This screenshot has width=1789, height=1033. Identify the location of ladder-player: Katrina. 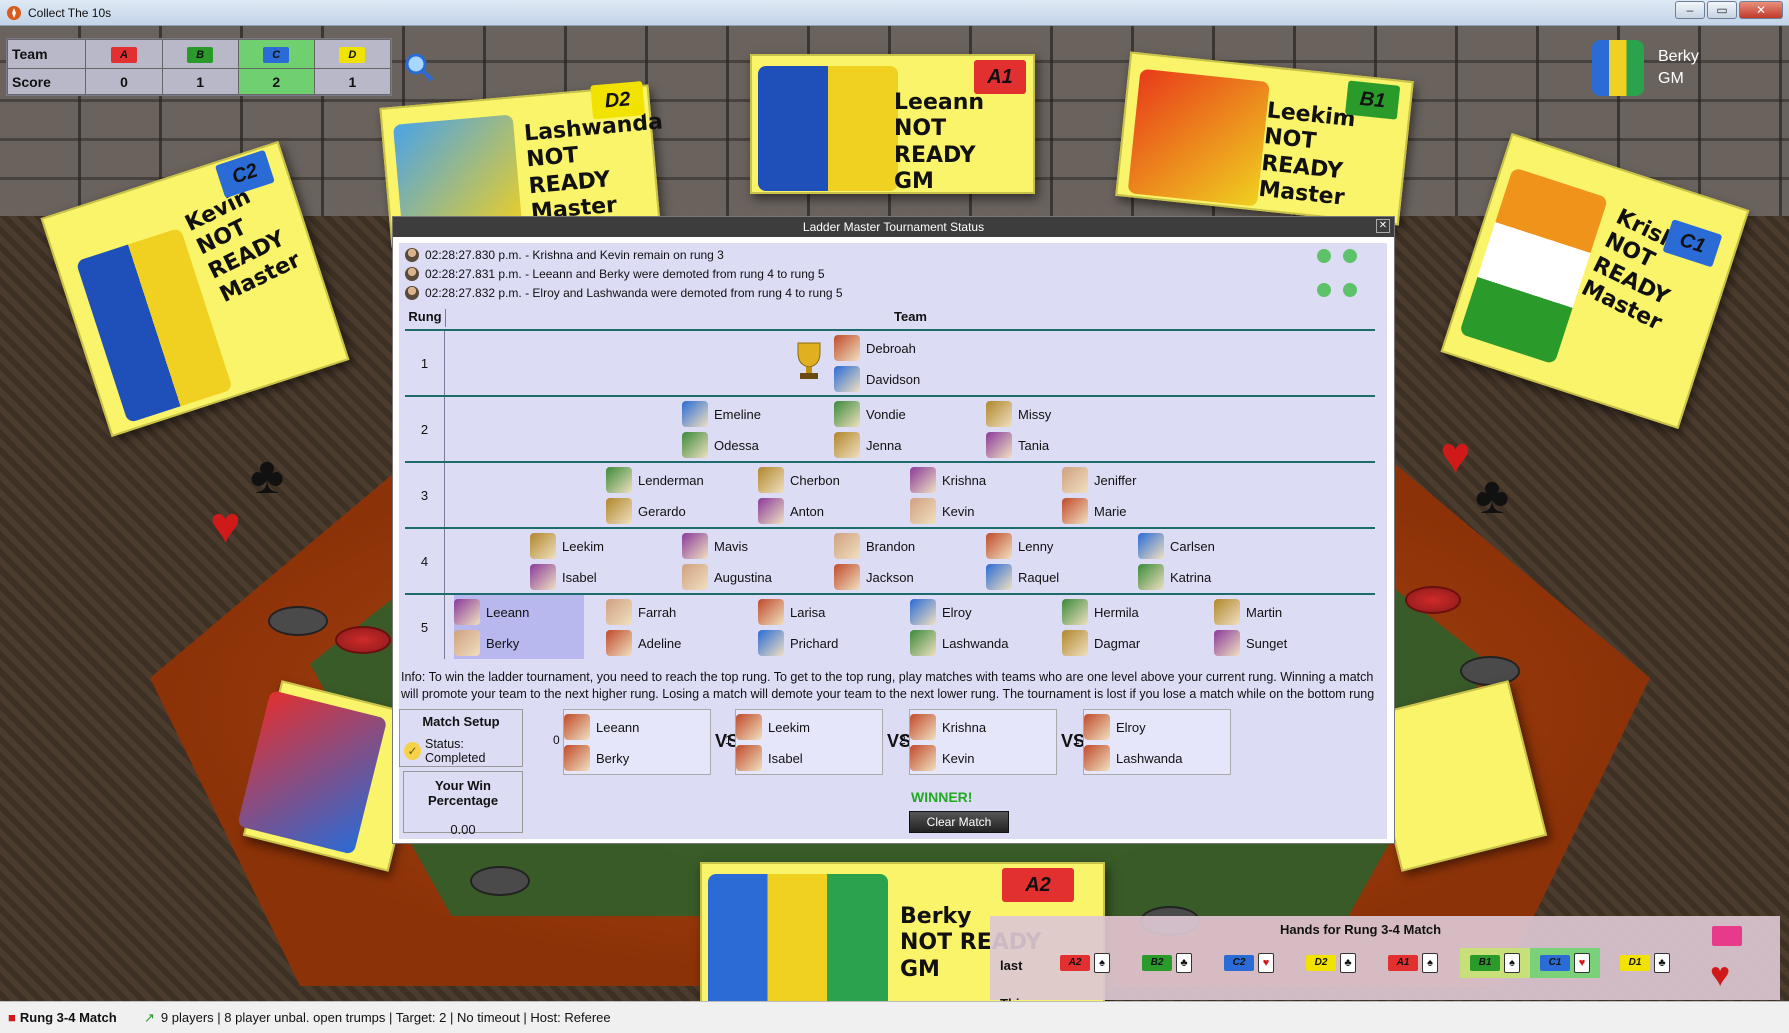
(1203, 577).